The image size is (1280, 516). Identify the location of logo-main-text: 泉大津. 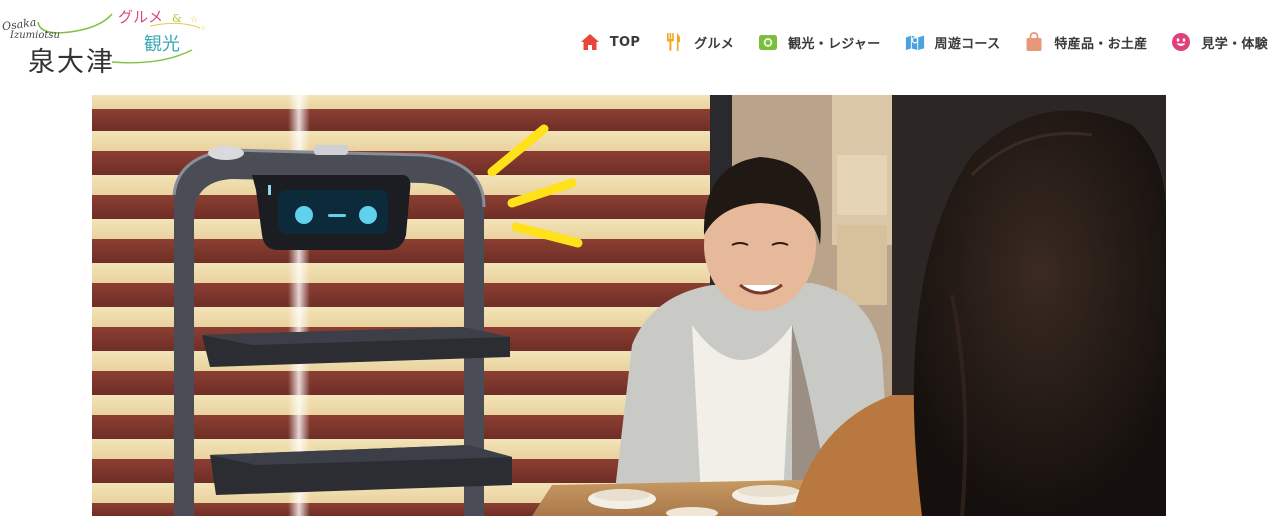
(71, 62).